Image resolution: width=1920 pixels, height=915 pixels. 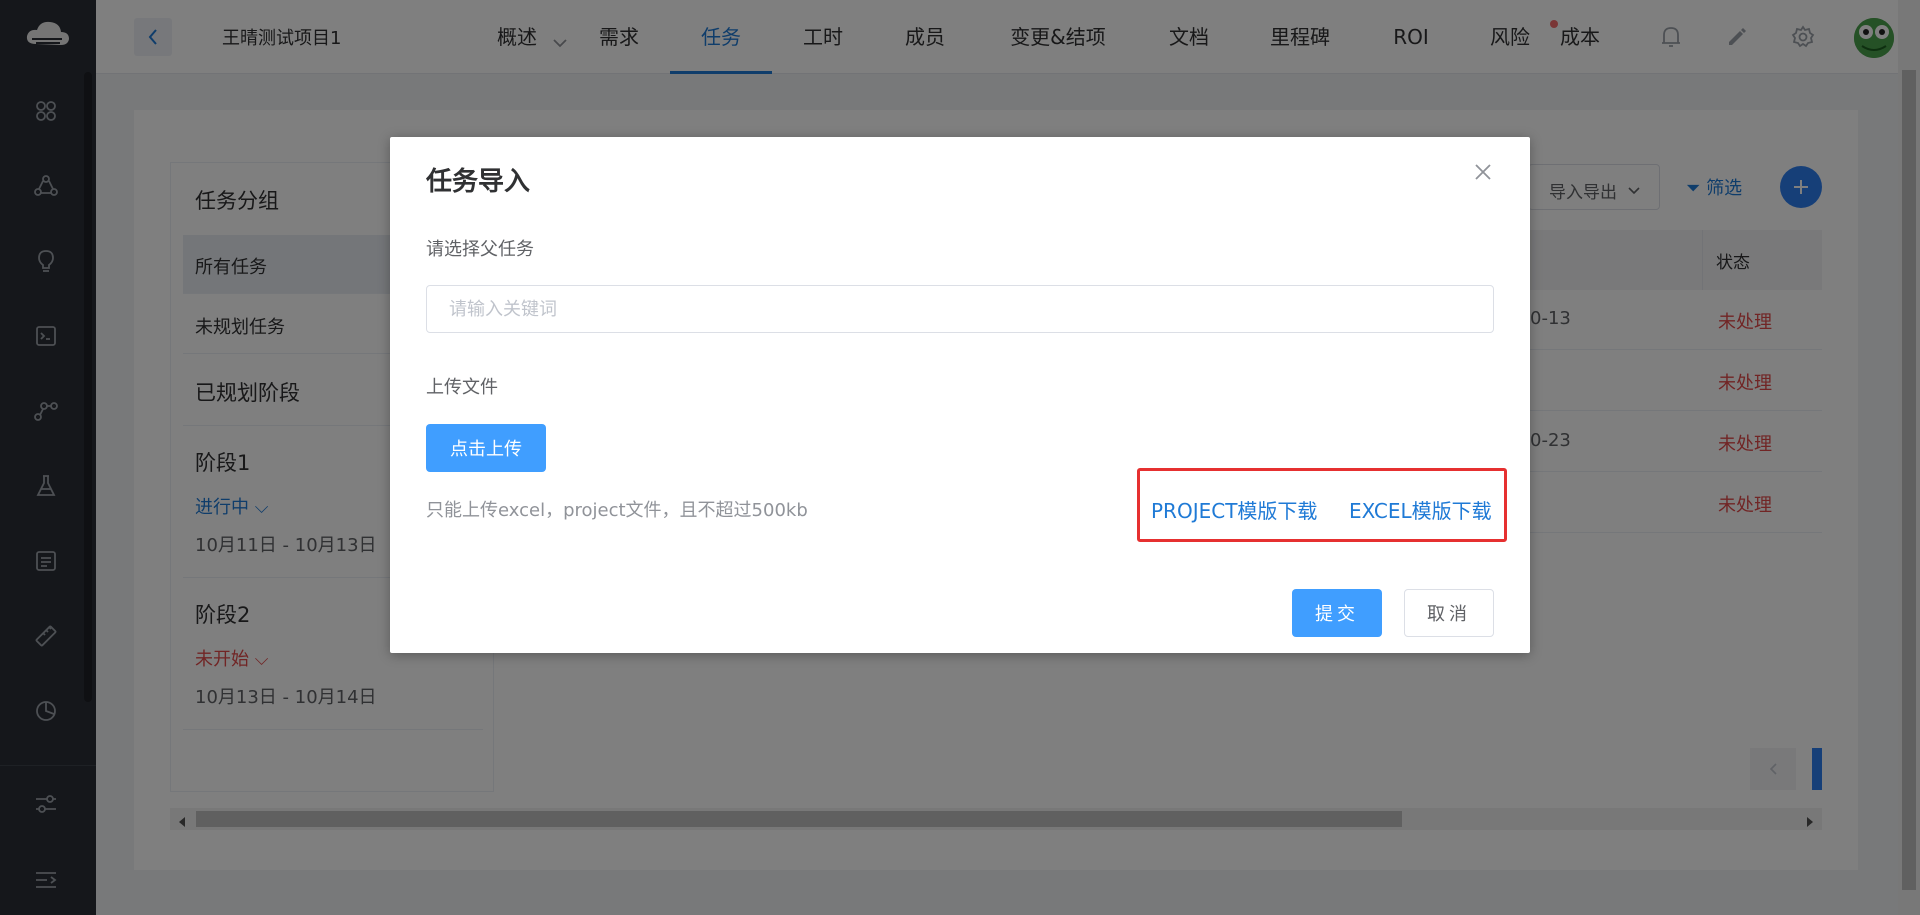 I want to click on cancel-button: 取消, so click(x=1449, y=613).